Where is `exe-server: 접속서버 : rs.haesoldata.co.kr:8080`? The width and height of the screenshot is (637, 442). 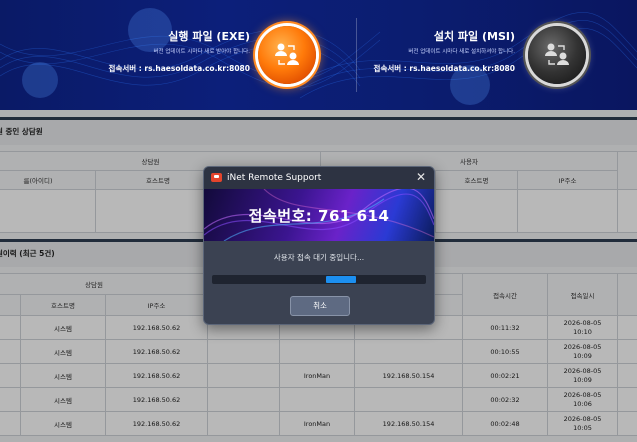 exe-server: 접속서버 : rs.haesoldata.co.kr:8080 is located at coordinates (179, 68).